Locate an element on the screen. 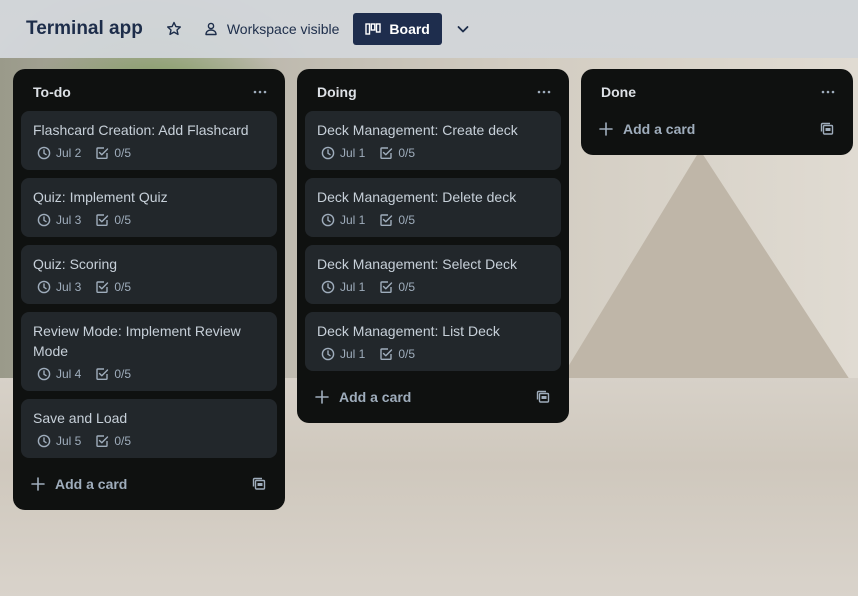 This screenshot has width=858, height=596. card: Deck Management: List Deck Jul 1 0/5 is located at coordinates (433, 341).